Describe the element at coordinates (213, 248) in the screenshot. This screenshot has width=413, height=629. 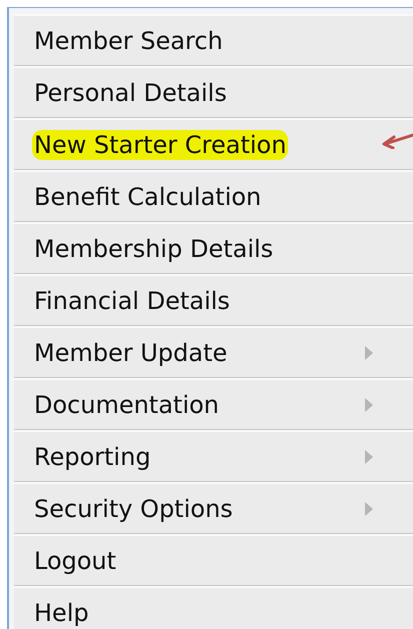
I see `menu-item: Membership Details` at that location.